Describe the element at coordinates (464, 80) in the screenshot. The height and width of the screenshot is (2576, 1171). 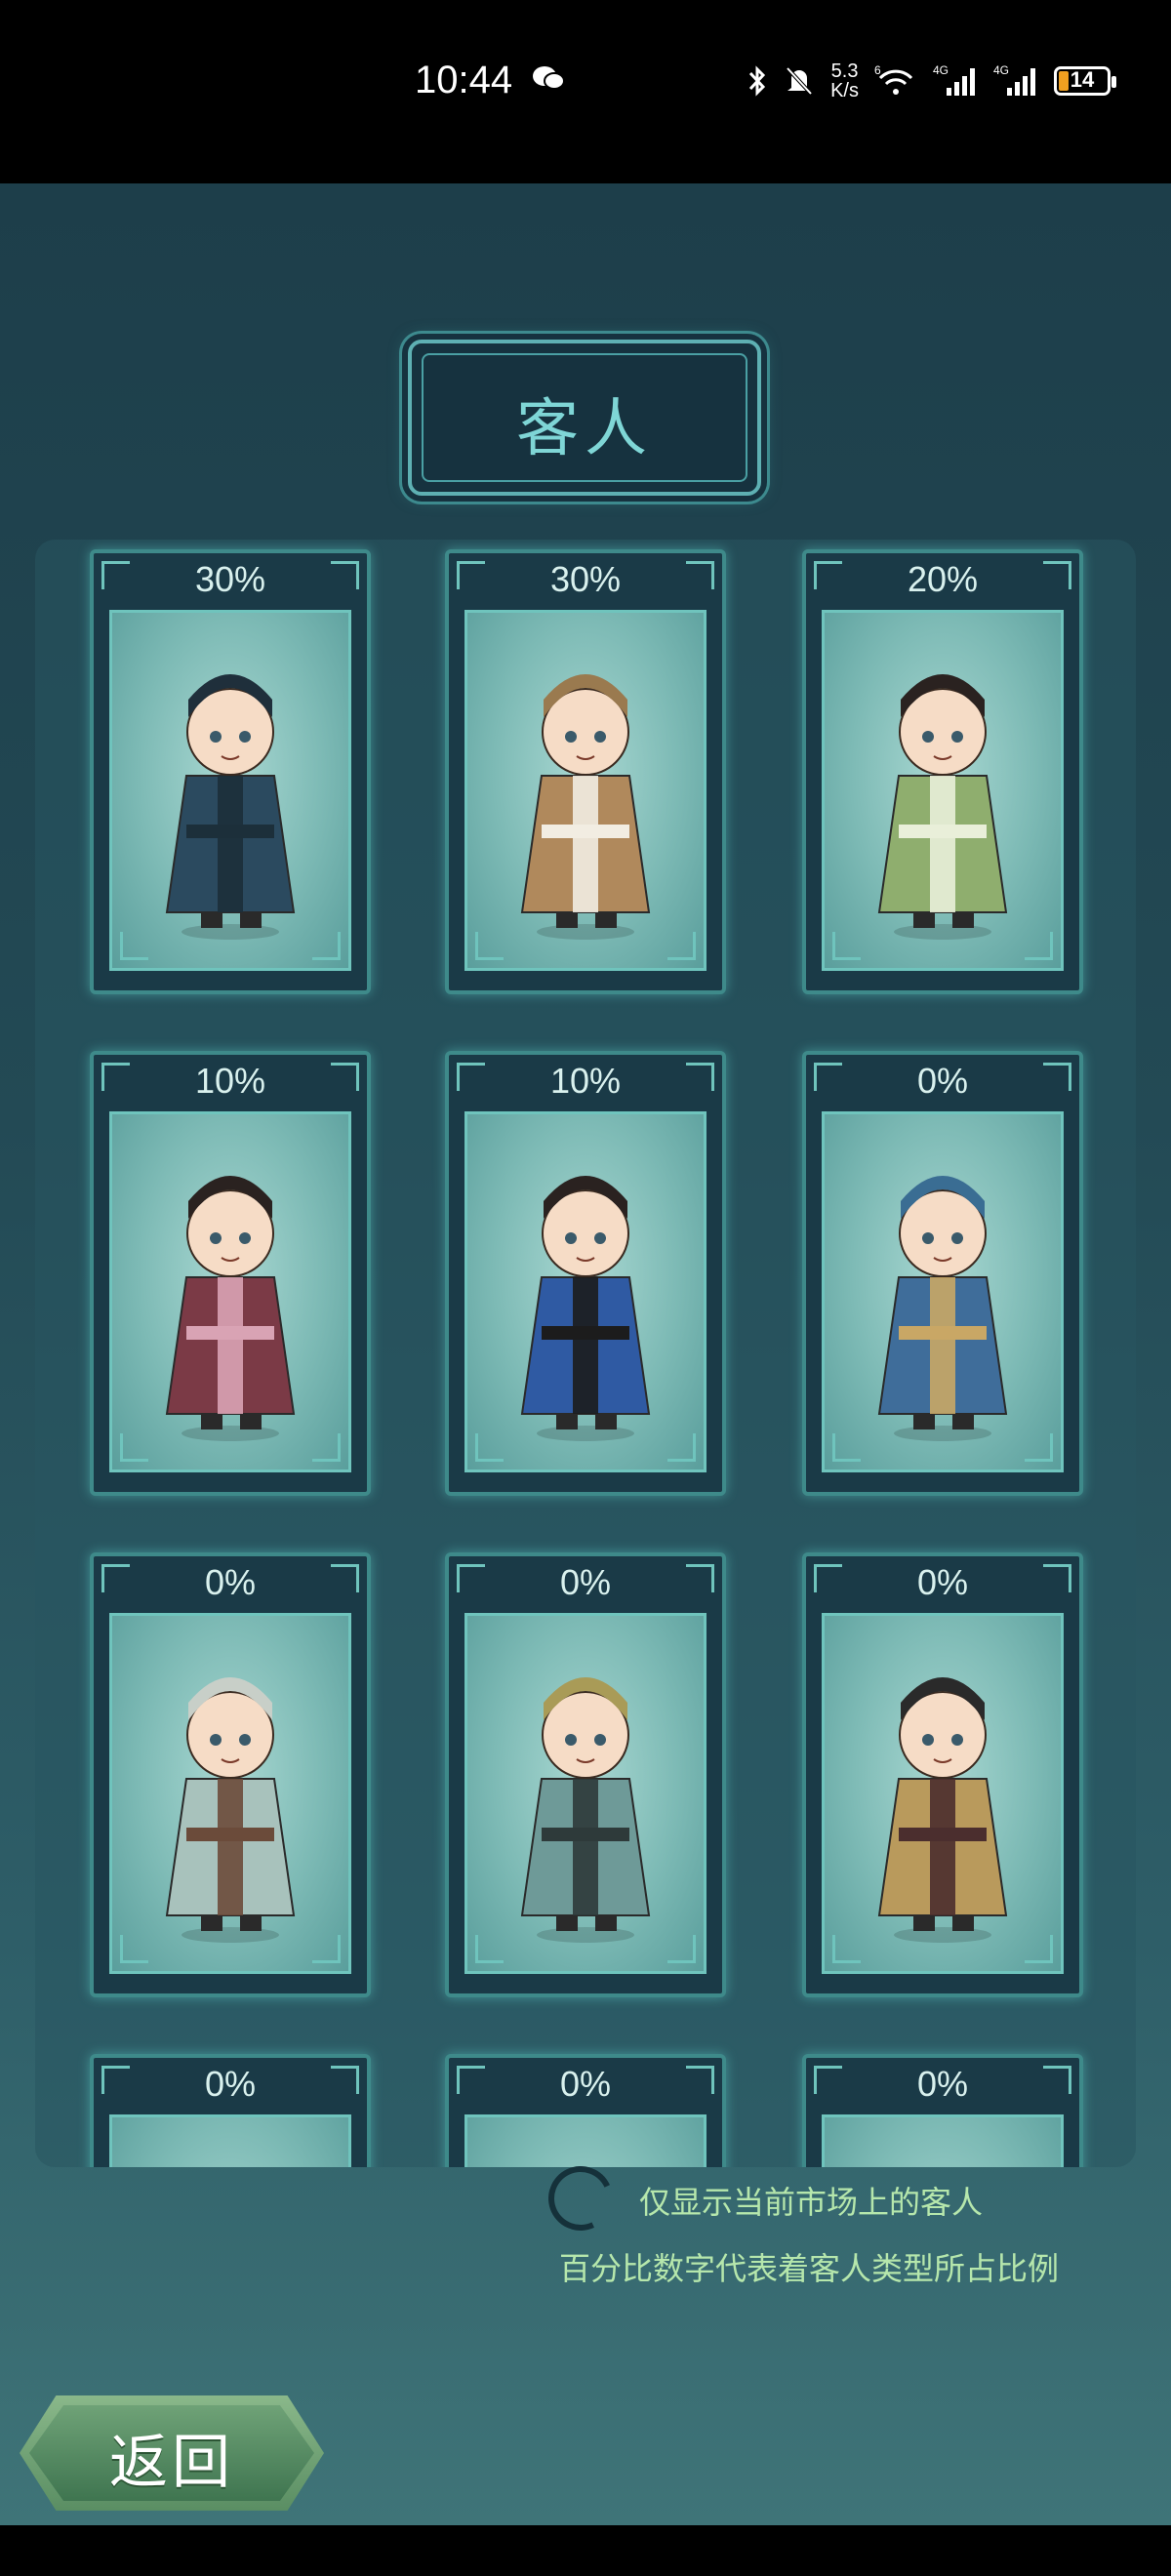
I see `status-time: 10:44` at that location.